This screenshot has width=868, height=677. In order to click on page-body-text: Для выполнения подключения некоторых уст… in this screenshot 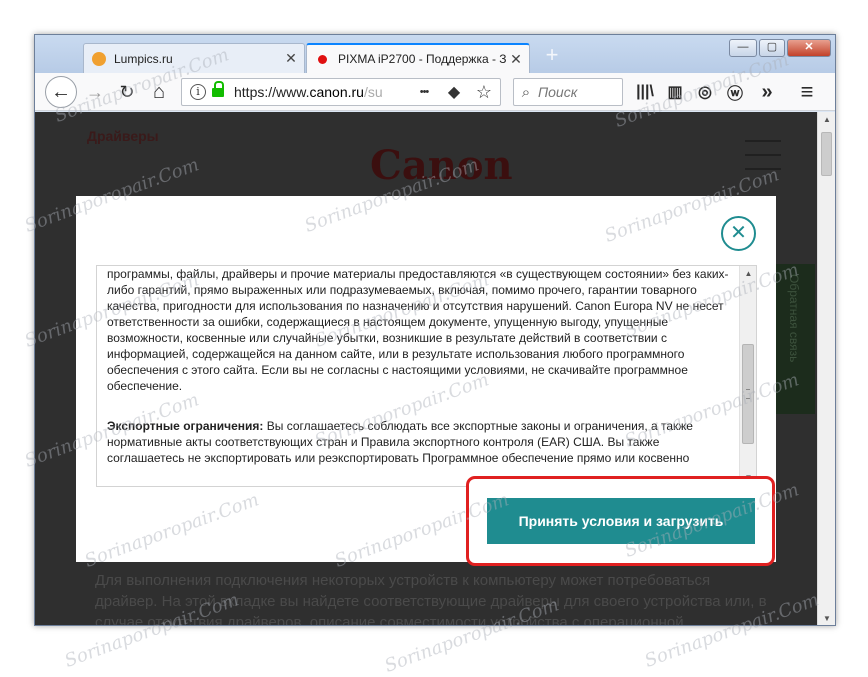, I will do `click(431, 599)`.